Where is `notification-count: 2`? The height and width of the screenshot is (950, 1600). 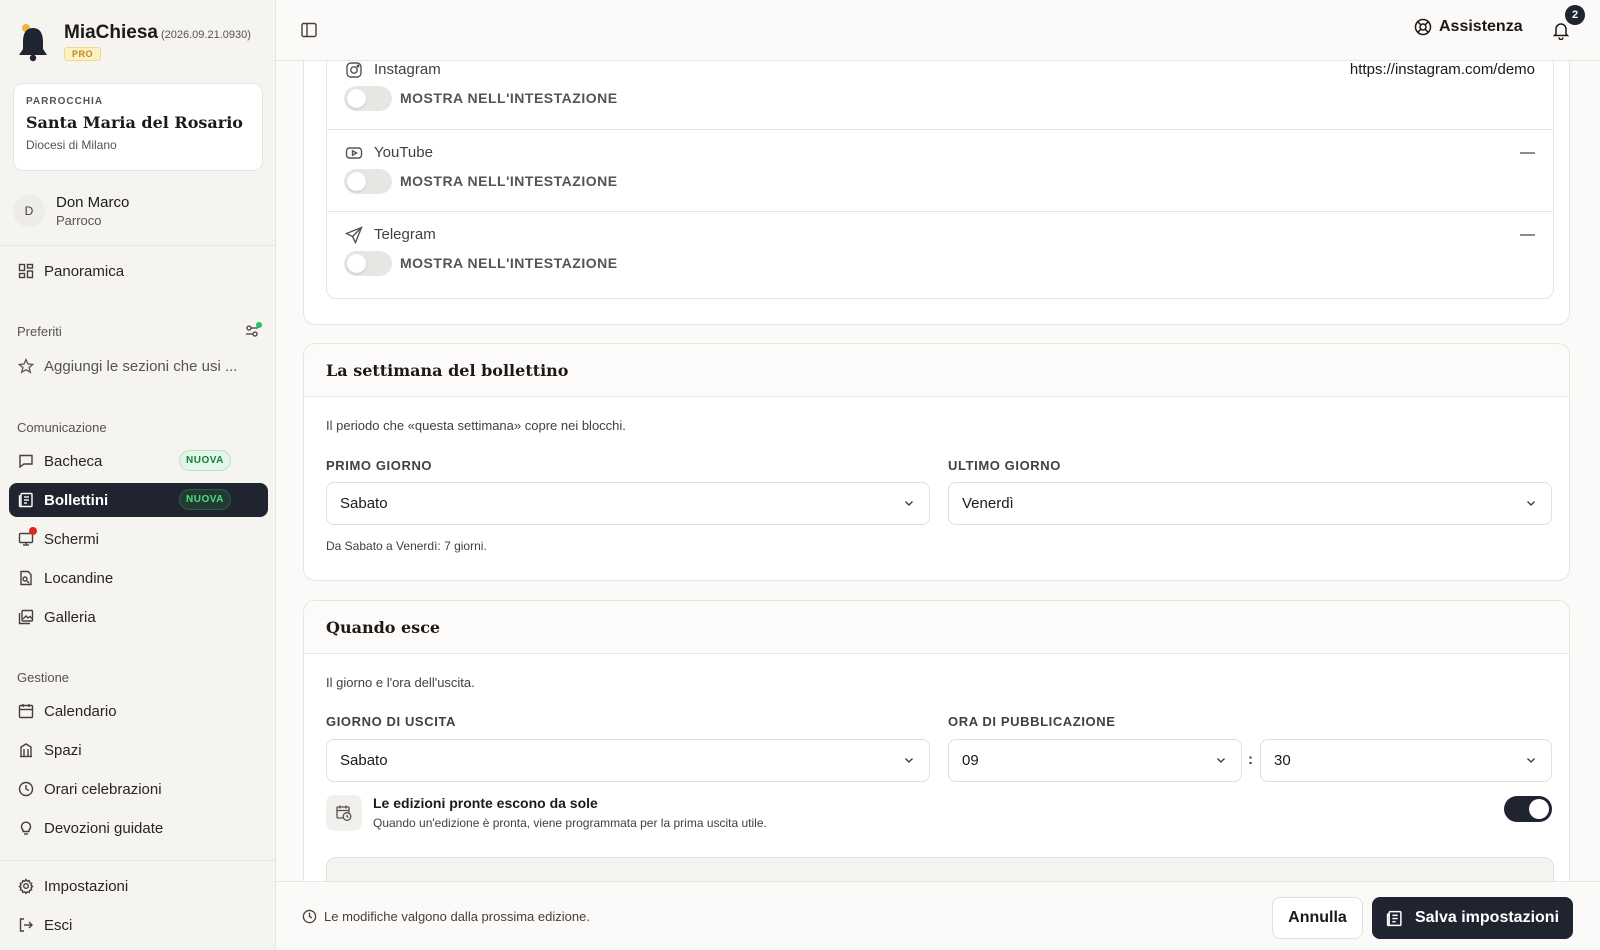 notification-count: 2 is located at coordinates (1575, 15).